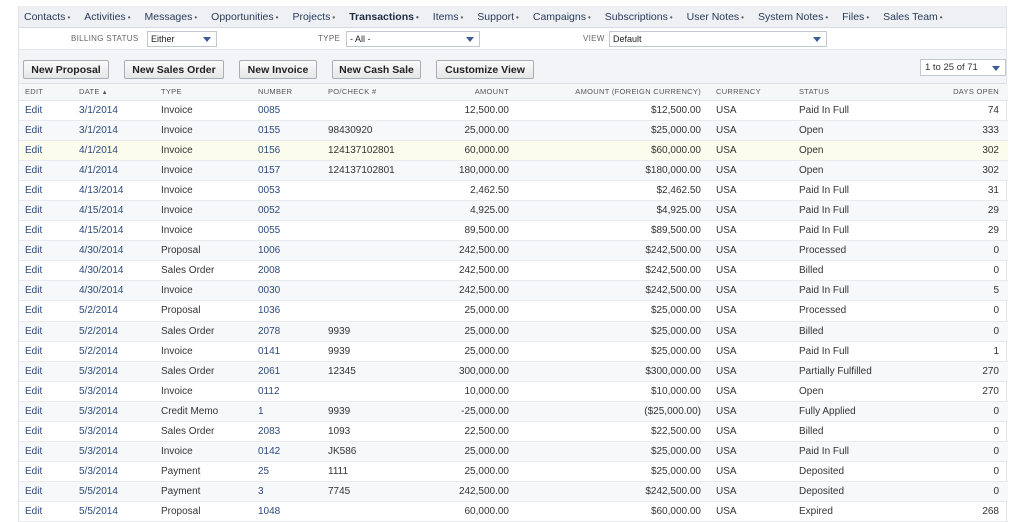 The height and width of the screenshot is (522, 1024). Describe the element at coordinates (287, 170) in the screenshot. I see `number-link: 0157` at that location.